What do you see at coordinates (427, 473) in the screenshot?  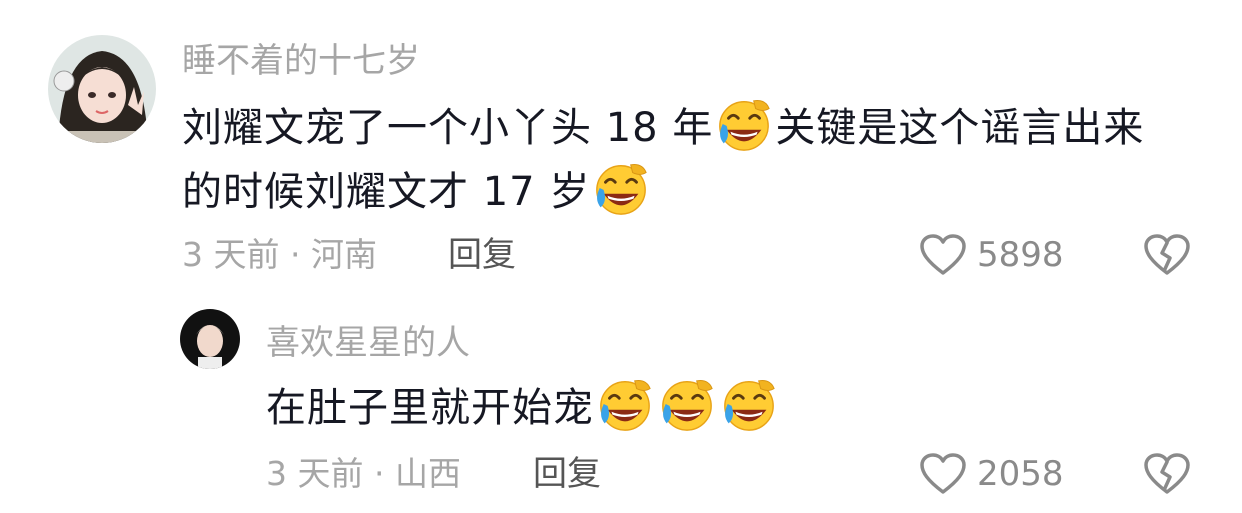 I see `comment-location: 山西` at bounding box center [427, 473].